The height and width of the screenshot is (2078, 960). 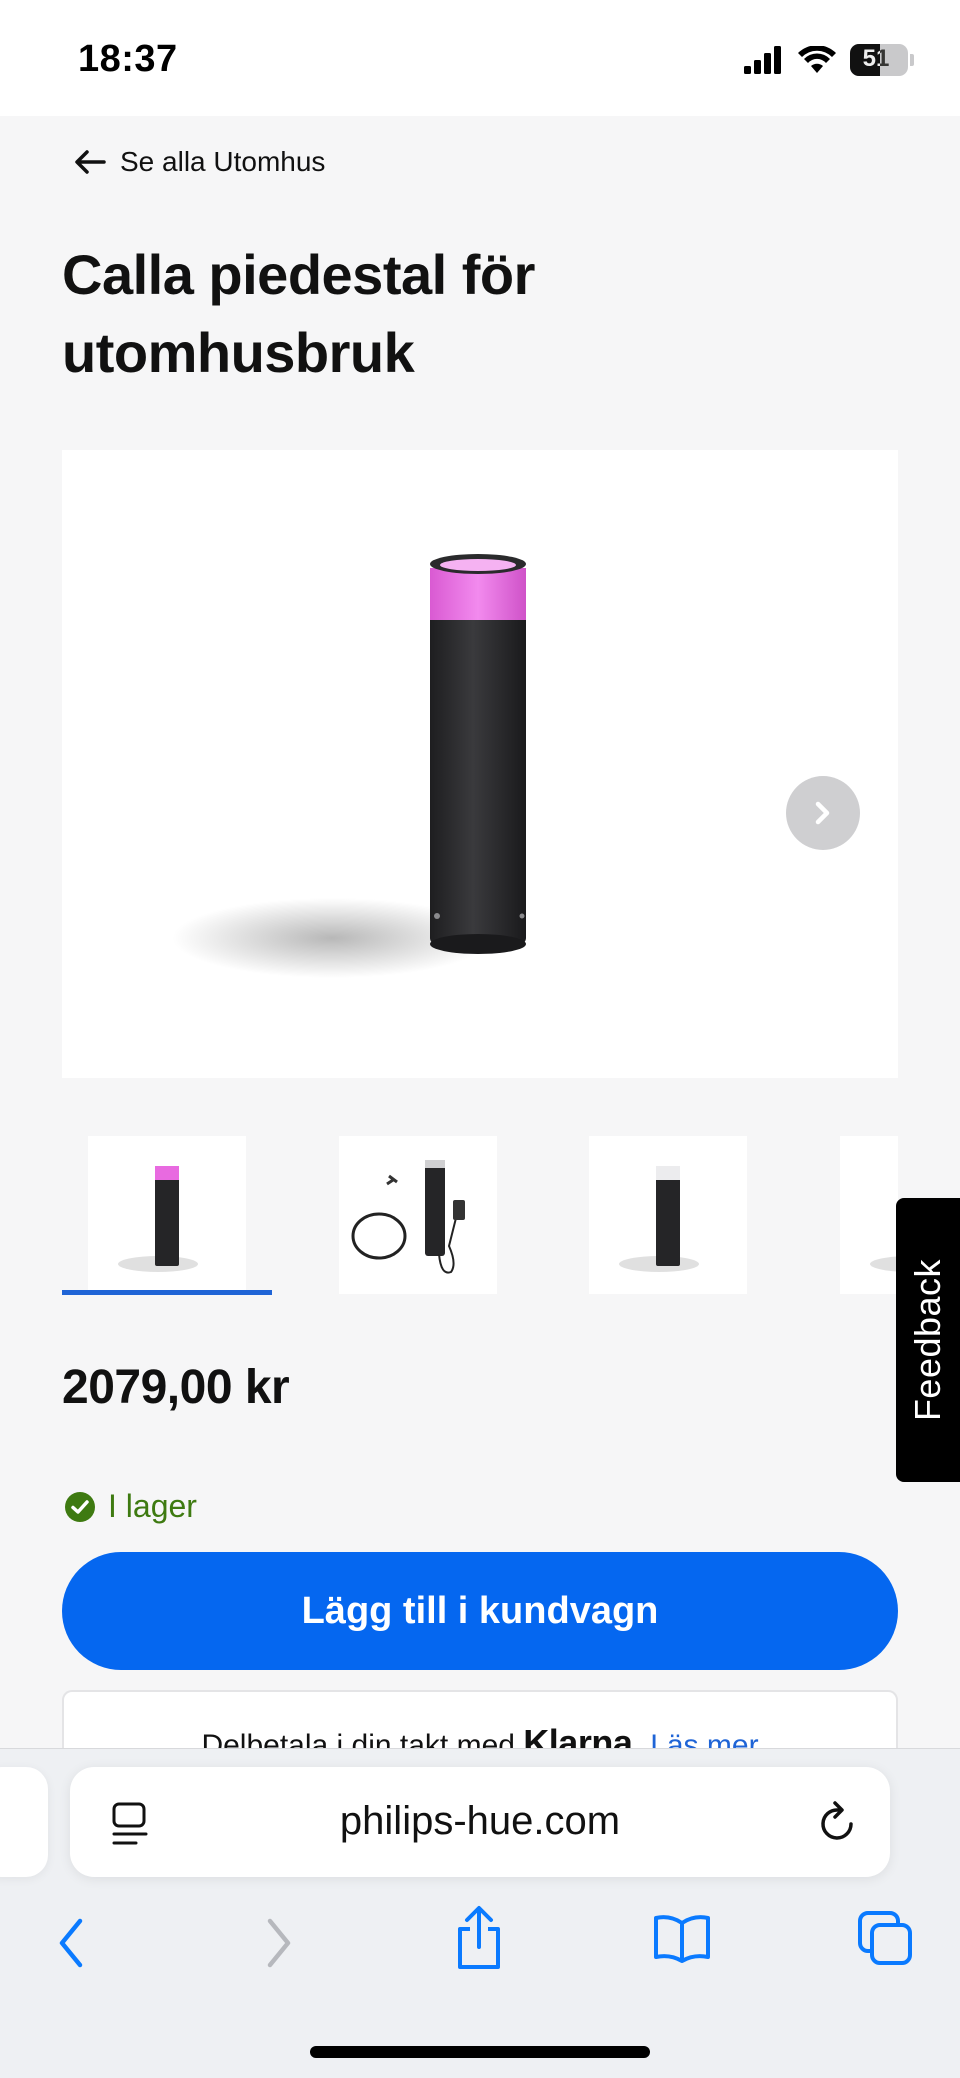 What do you see at coordinates (480, 58) in the screenshot?
I see `status-bar: 18:37 51` at bounding box center [480, 58].